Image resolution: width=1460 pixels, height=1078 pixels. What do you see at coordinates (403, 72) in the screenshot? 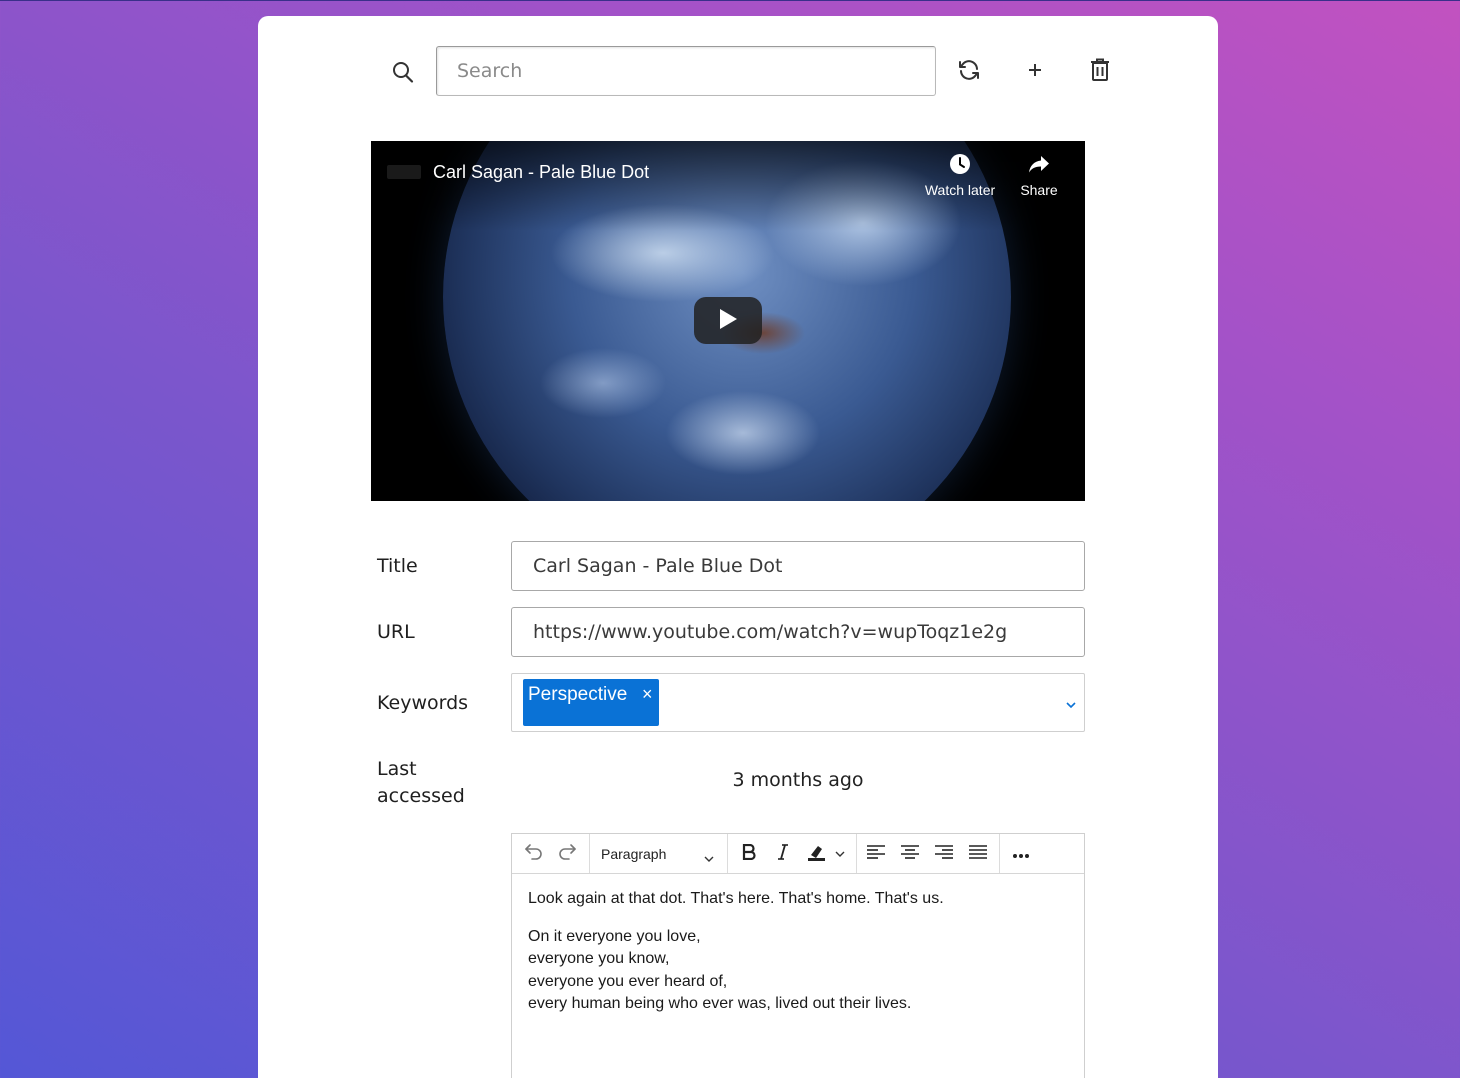
I see `search-icon` at bounding box center [403, 72].